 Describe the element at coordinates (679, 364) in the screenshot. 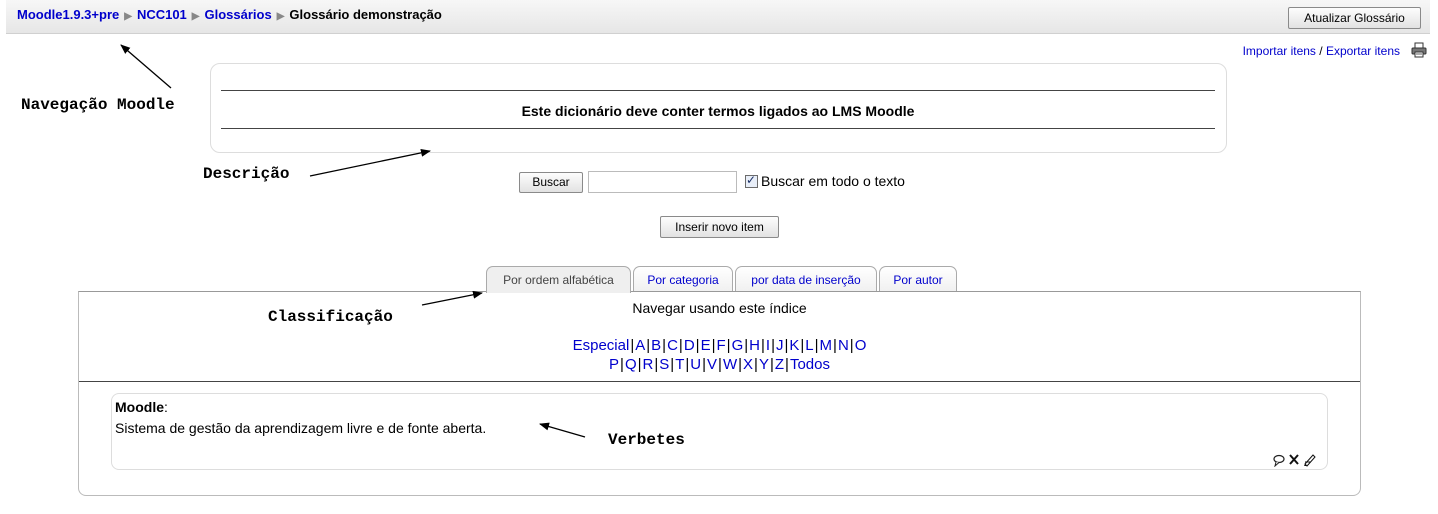

I see `letter-link-t: T` at that location.